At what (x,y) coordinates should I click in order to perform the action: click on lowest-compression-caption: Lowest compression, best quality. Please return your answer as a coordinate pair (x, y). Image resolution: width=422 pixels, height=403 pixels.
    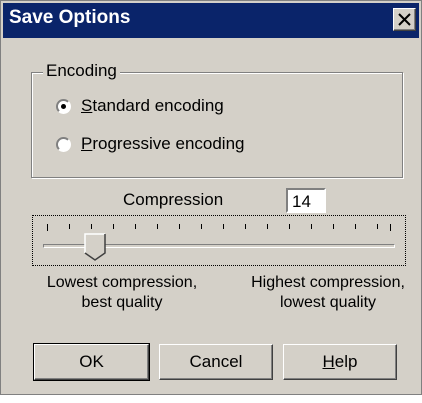
    Looking at the image, I should click on (122, 292).